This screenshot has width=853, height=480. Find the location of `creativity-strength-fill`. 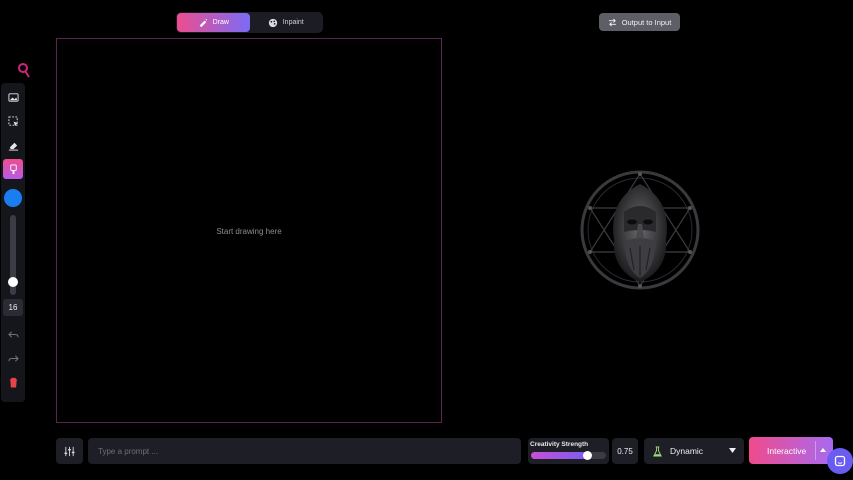

creativity-strength-fill is located at coordinates (559, 455).